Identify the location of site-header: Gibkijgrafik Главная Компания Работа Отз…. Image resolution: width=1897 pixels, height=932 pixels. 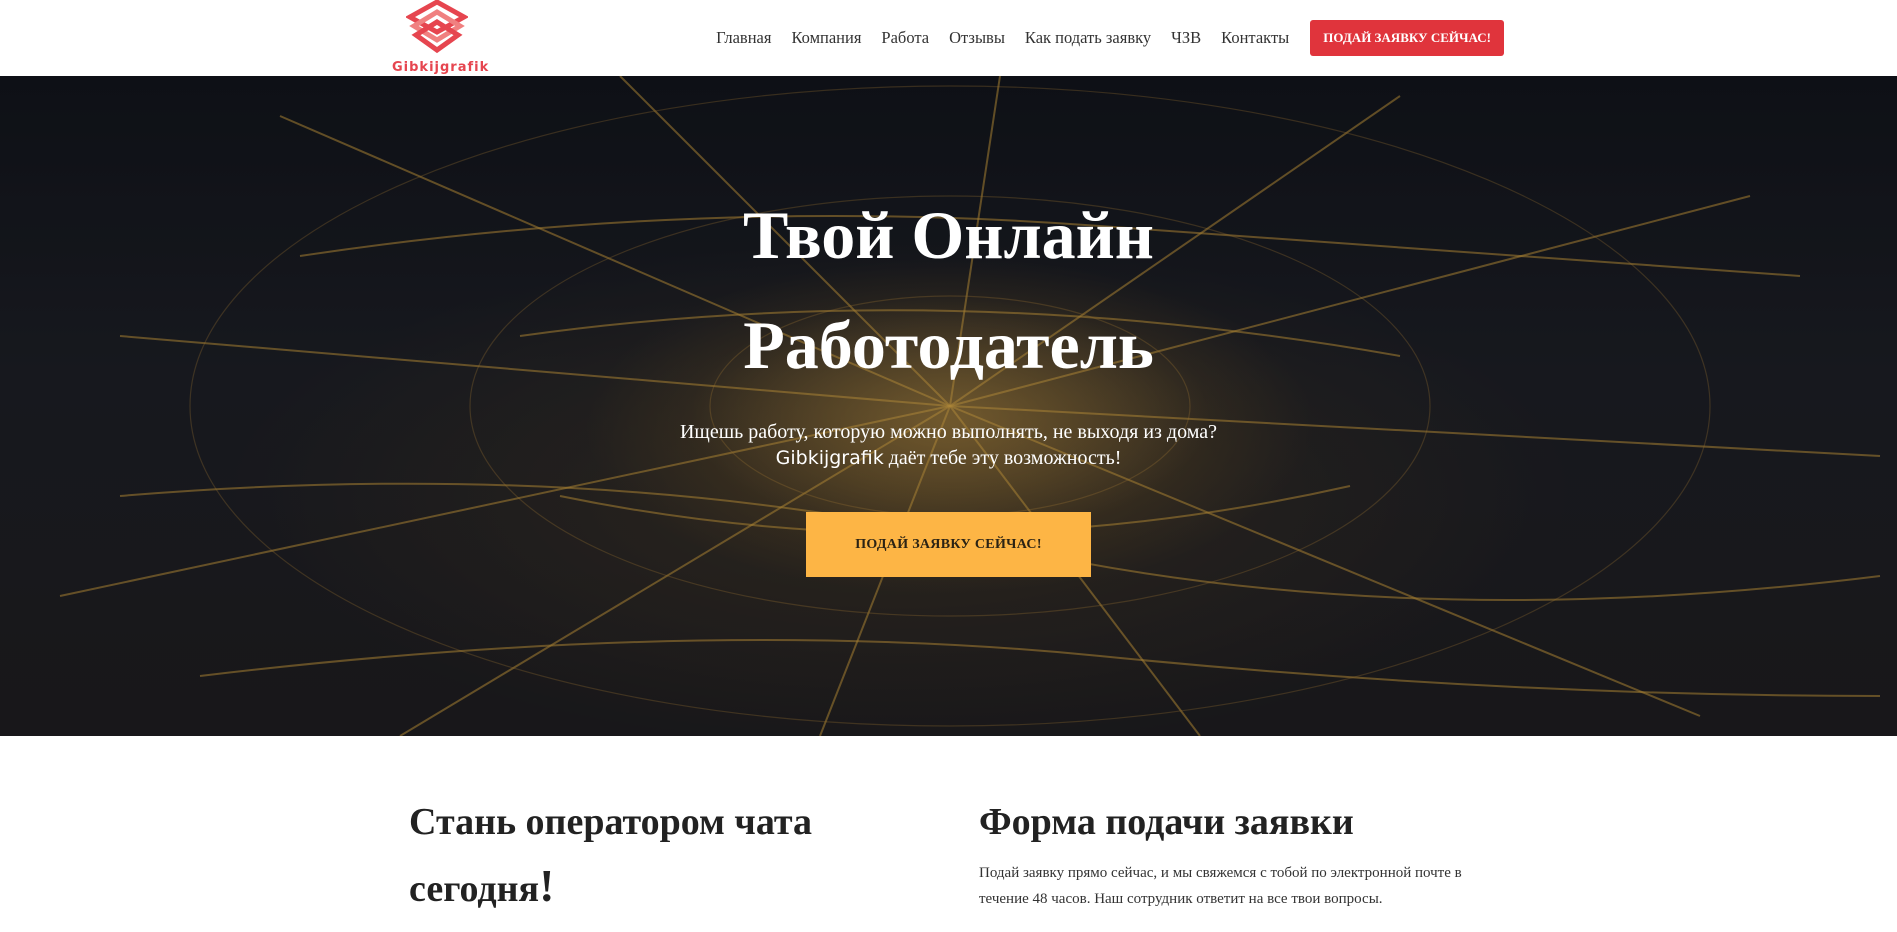
(948, 38).